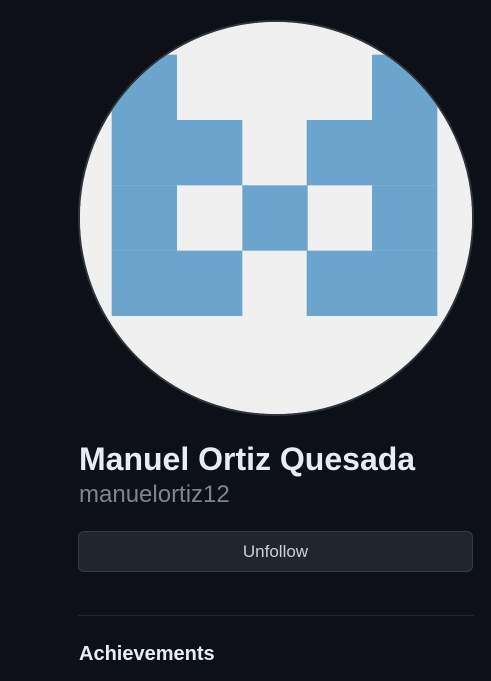  I want to click on identicon-block-left-middle, so click(144, 218).